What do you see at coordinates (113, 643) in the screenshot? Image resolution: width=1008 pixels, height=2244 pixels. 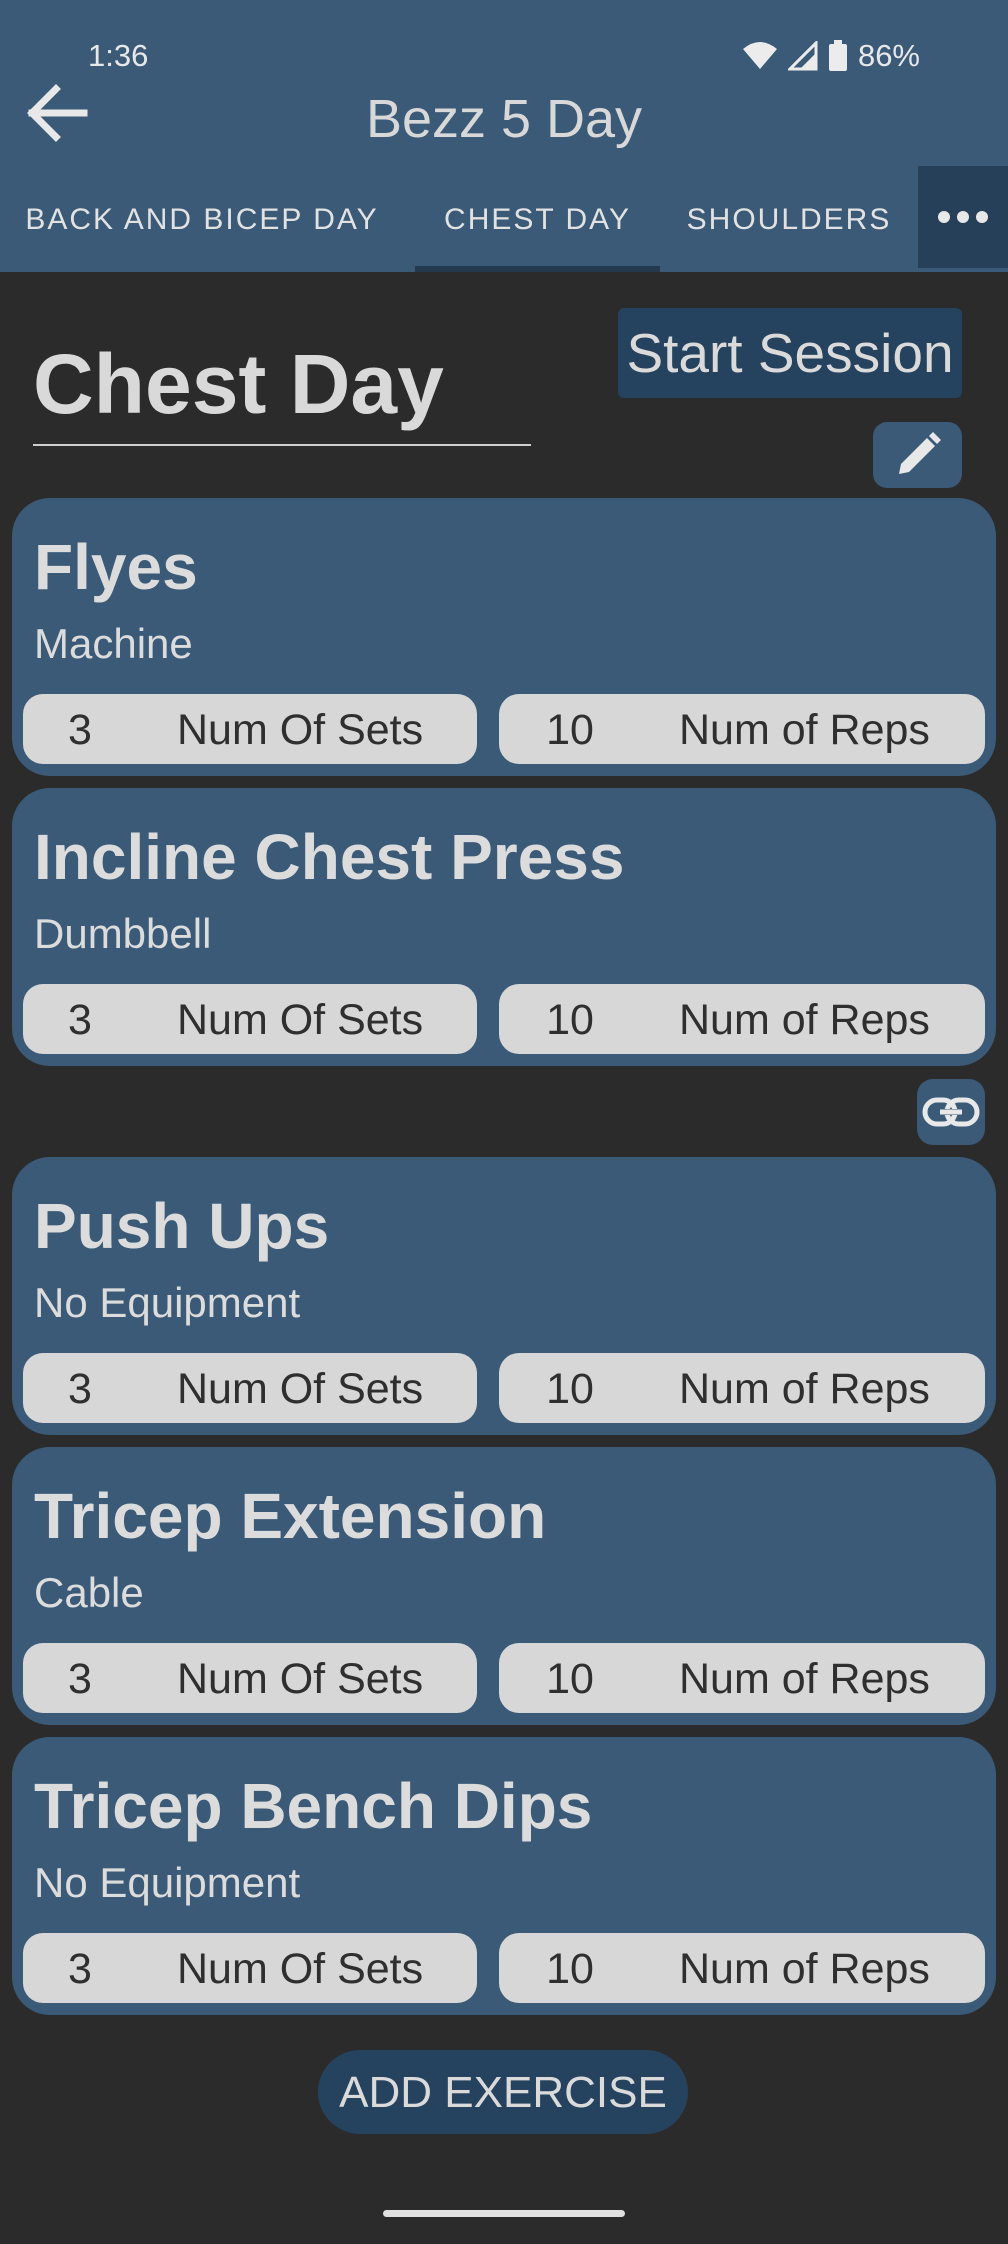 I see `exercise-equipment: Machine` at bounding box center [113, 643].